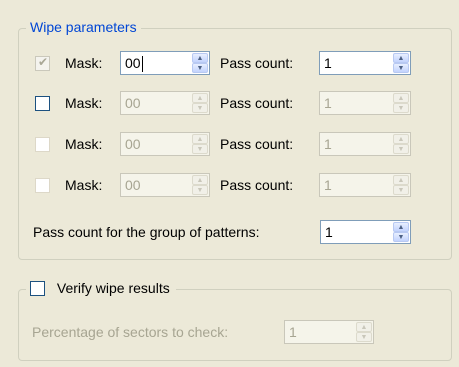 This screenshot has height=367, width=459. What do you see at coordinates (133, 144) in the screenshot?
I see `mask-value-3: 00` at bounding box center [133, 144].